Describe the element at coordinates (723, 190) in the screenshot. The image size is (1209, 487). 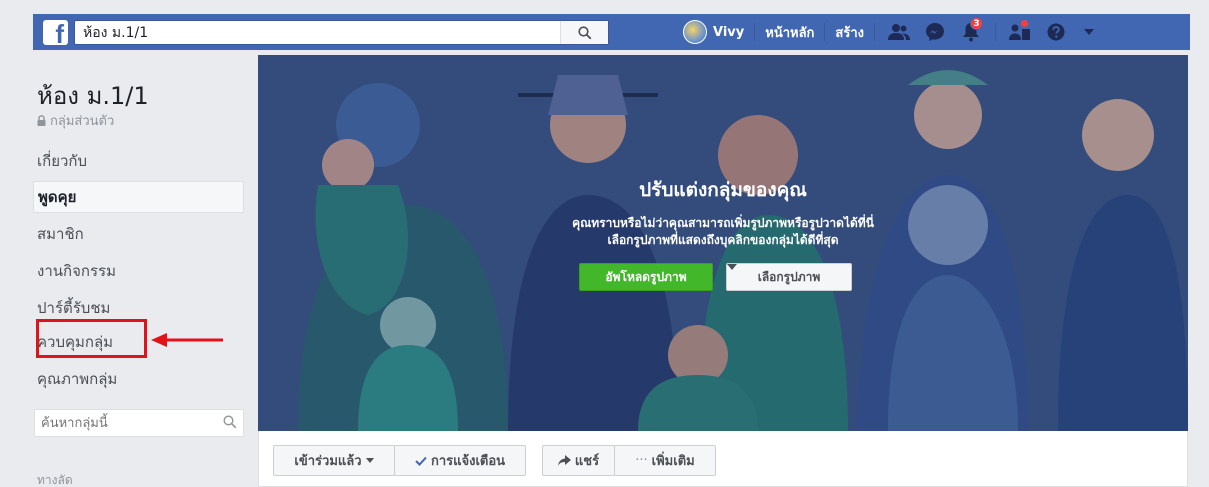
I see `cover-title: ปรับแต่งกลุ่มของคุณ` at that location.